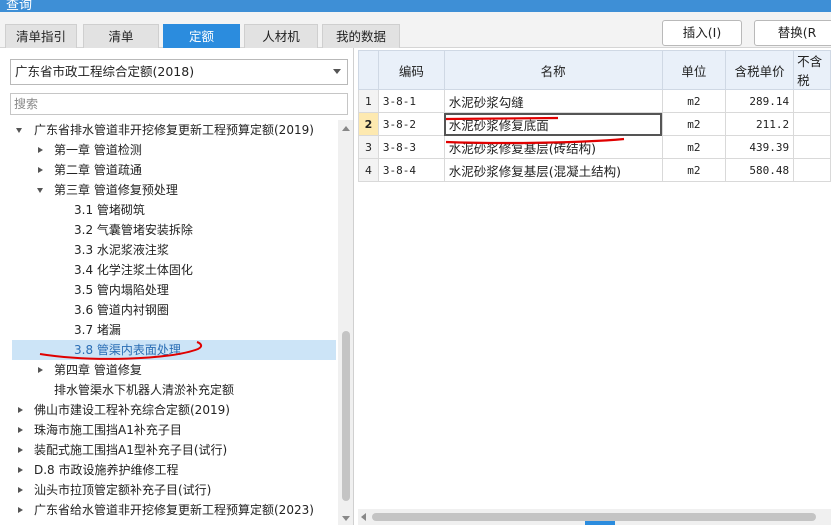 The image size is (831, 525). Describe the element at coordinates (175, 330) in the screenshot. I see `tree-node: 3.7 堵漏` at that location.